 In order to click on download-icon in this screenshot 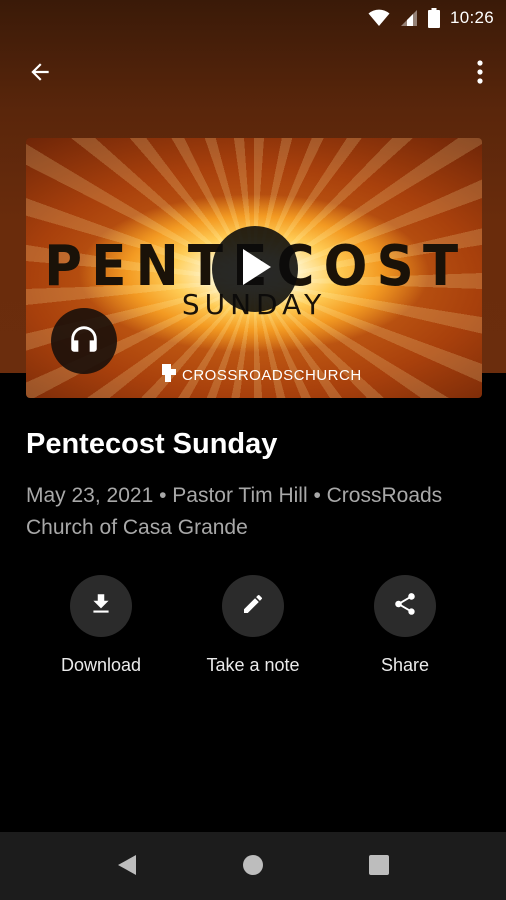, I will do `click(101, 606)`.